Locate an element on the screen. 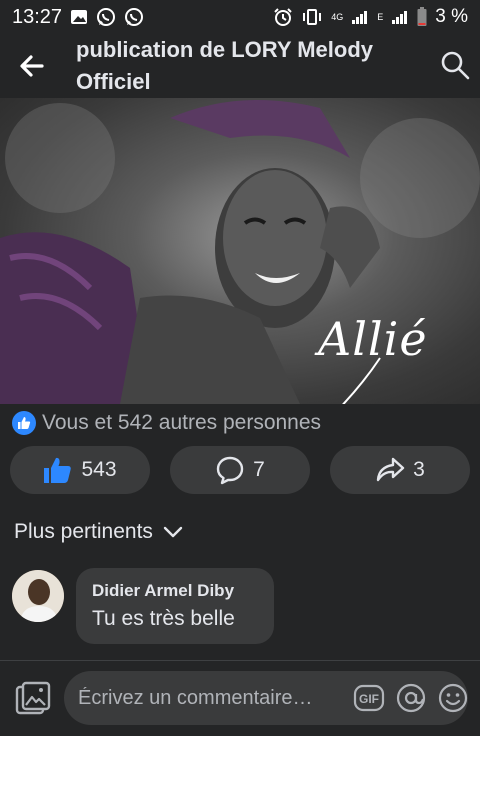 Image resolution: width=480 pixels, height=800 pixels. comment-bubble: Didier Armel Diby Tu es très belle is located at coordinates (175, 606).